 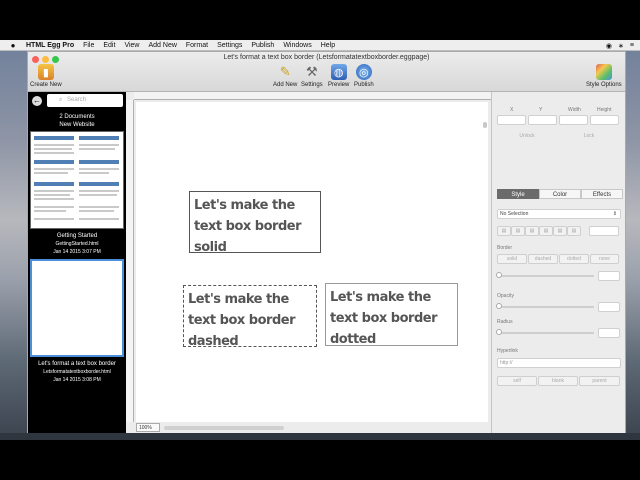 I want to click on tab-effects: Effects, so click(x=602, y=194).